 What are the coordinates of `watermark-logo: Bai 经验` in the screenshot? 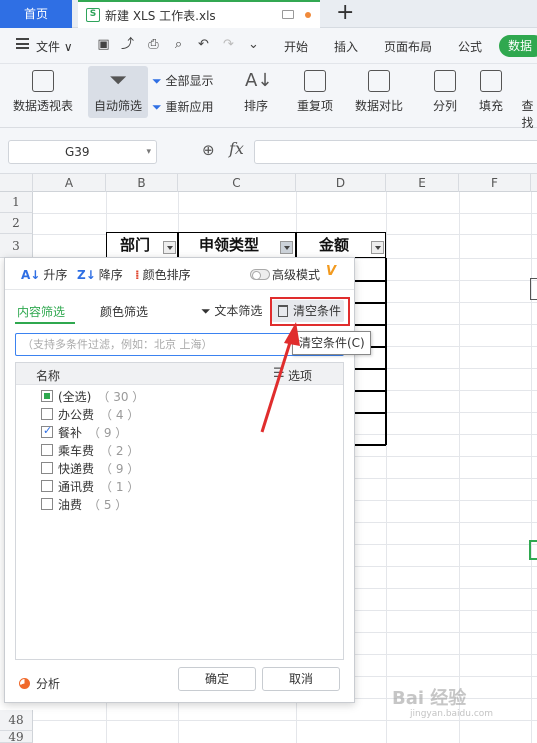 It's located at (429, 698).